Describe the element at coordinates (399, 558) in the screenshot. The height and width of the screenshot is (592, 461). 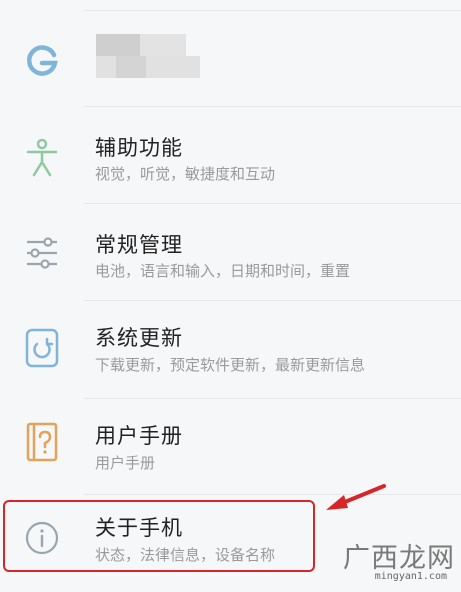
I see `watermark-text: 广西龙网` at that location.